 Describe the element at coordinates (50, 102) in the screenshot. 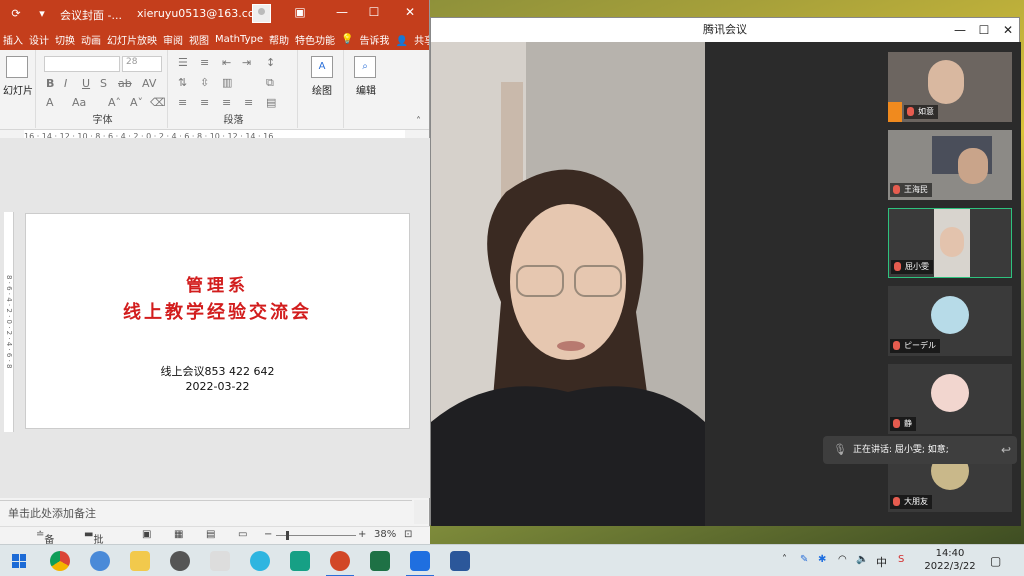

I see `font-color-button: A` at that location.